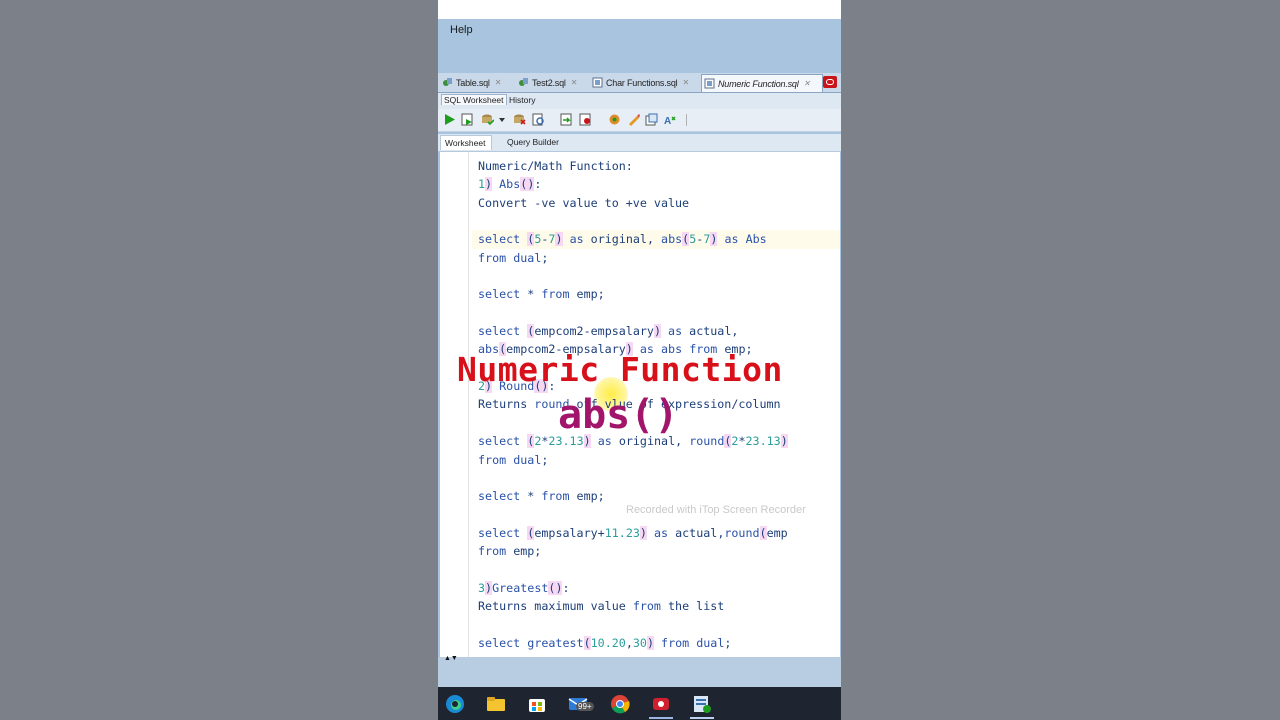  What do you see at coordinates (702, 704) in the screenshot?
I see `sql-developer-icon` at bounding box center [702, 704].